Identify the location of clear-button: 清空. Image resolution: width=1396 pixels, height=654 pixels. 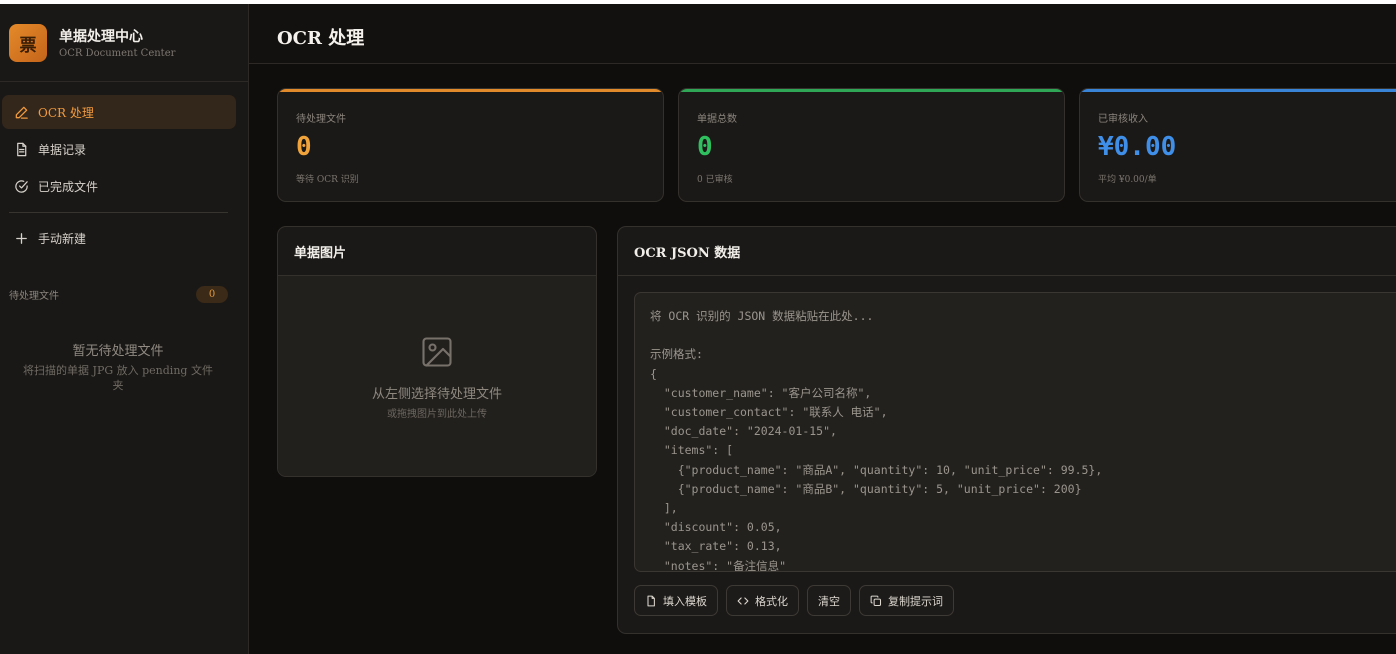
(829, 600).